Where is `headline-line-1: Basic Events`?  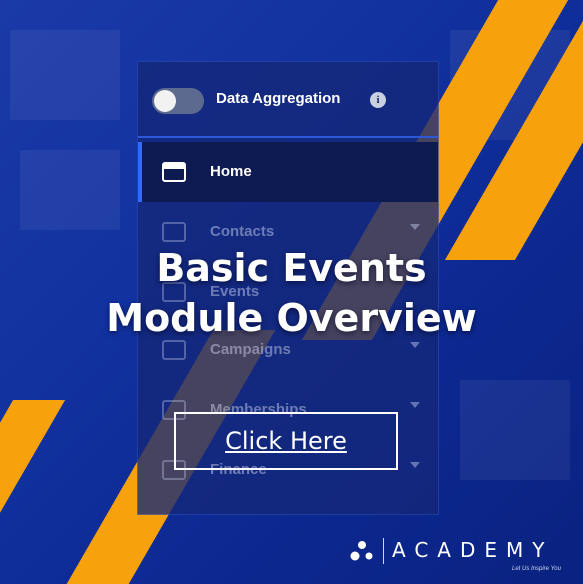
headline-line-1: Basic Events is located at coordinates (291, 268).